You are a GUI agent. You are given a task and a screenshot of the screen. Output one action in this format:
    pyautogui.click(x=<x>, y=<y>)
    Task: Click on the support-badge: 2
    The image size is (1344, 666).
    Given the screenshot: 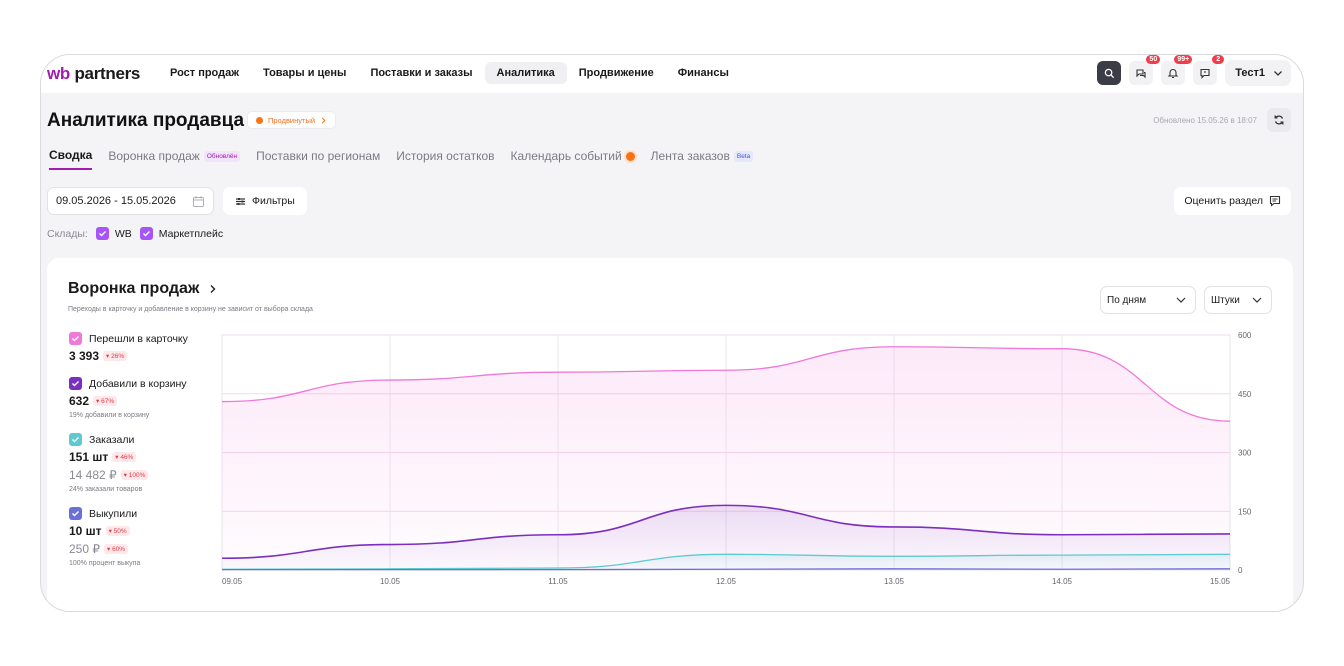 What is the action you would take?
    pyautogui.click(x=1218, y=59)
    